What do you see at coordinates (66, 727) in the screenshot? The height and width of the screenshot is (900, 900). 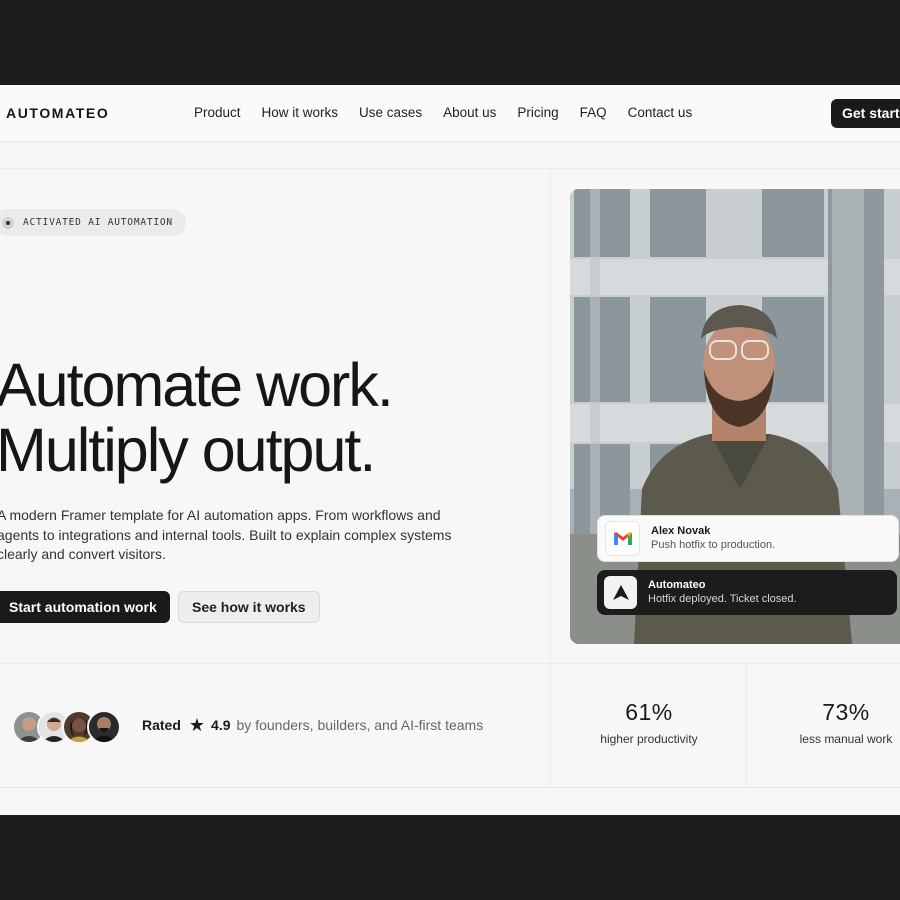 I see `avatar-group` at bounding box center [66, 727].